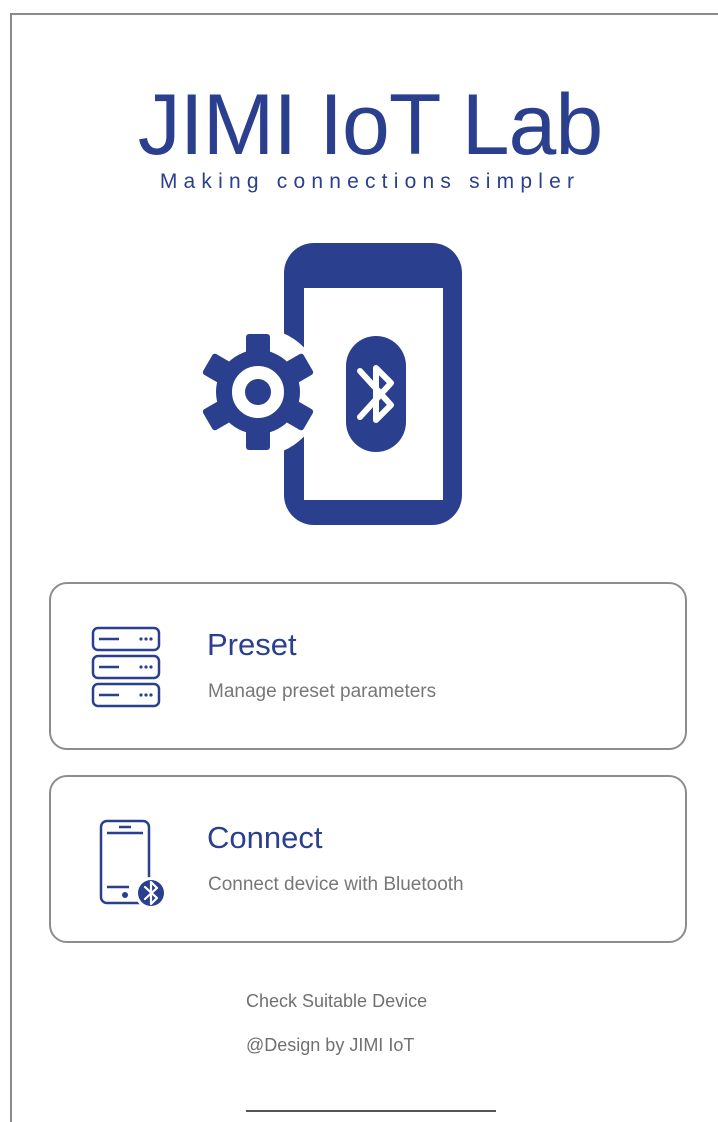 The width and height of the screenshot is (718, 1122). What do you see at coordinates (336, 884) in the screenshot?
I see `connect-description: Connect device with Bluetooth` at bounding box center [336, 884].